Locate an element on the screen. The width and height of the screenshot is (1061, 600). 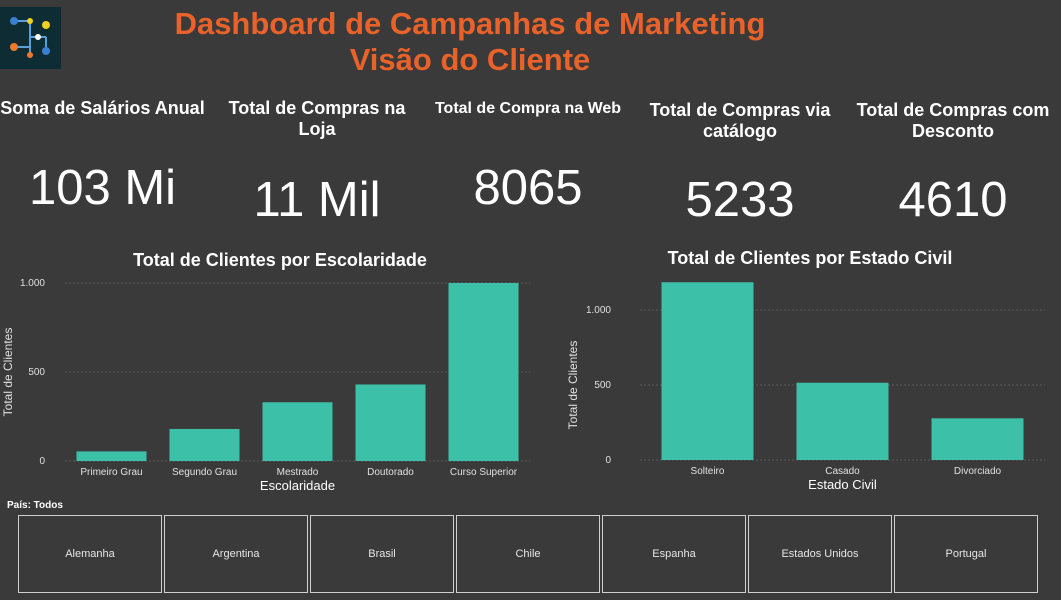
kpi-loja-value: 11 Mil is located at coordinates (317, 200).